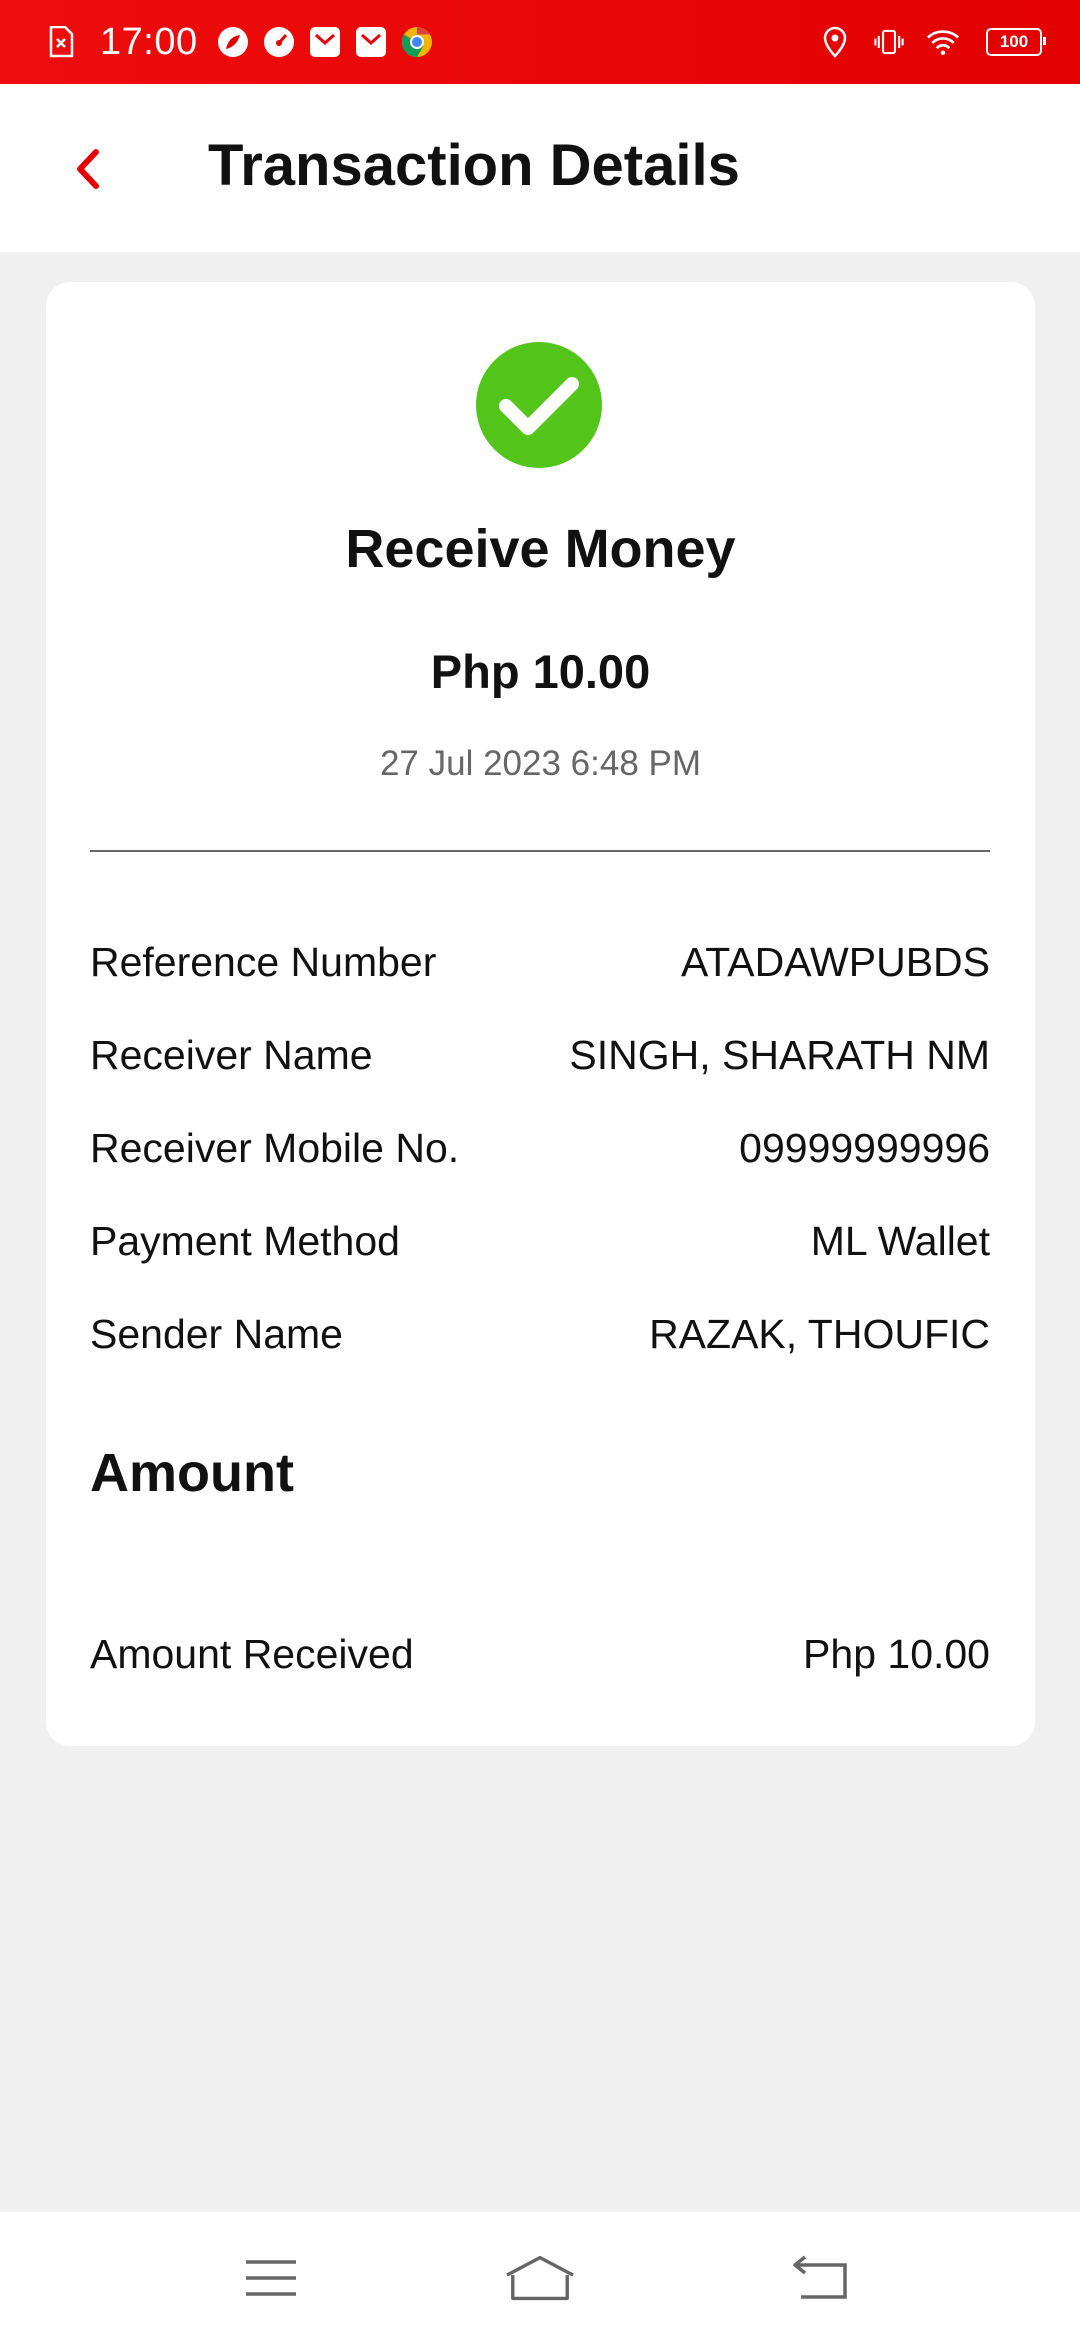  What do you see at coordinates (263, 962) in the screenshot?
I see `detail-label: Reference Number` at bounding box center [263, 962].